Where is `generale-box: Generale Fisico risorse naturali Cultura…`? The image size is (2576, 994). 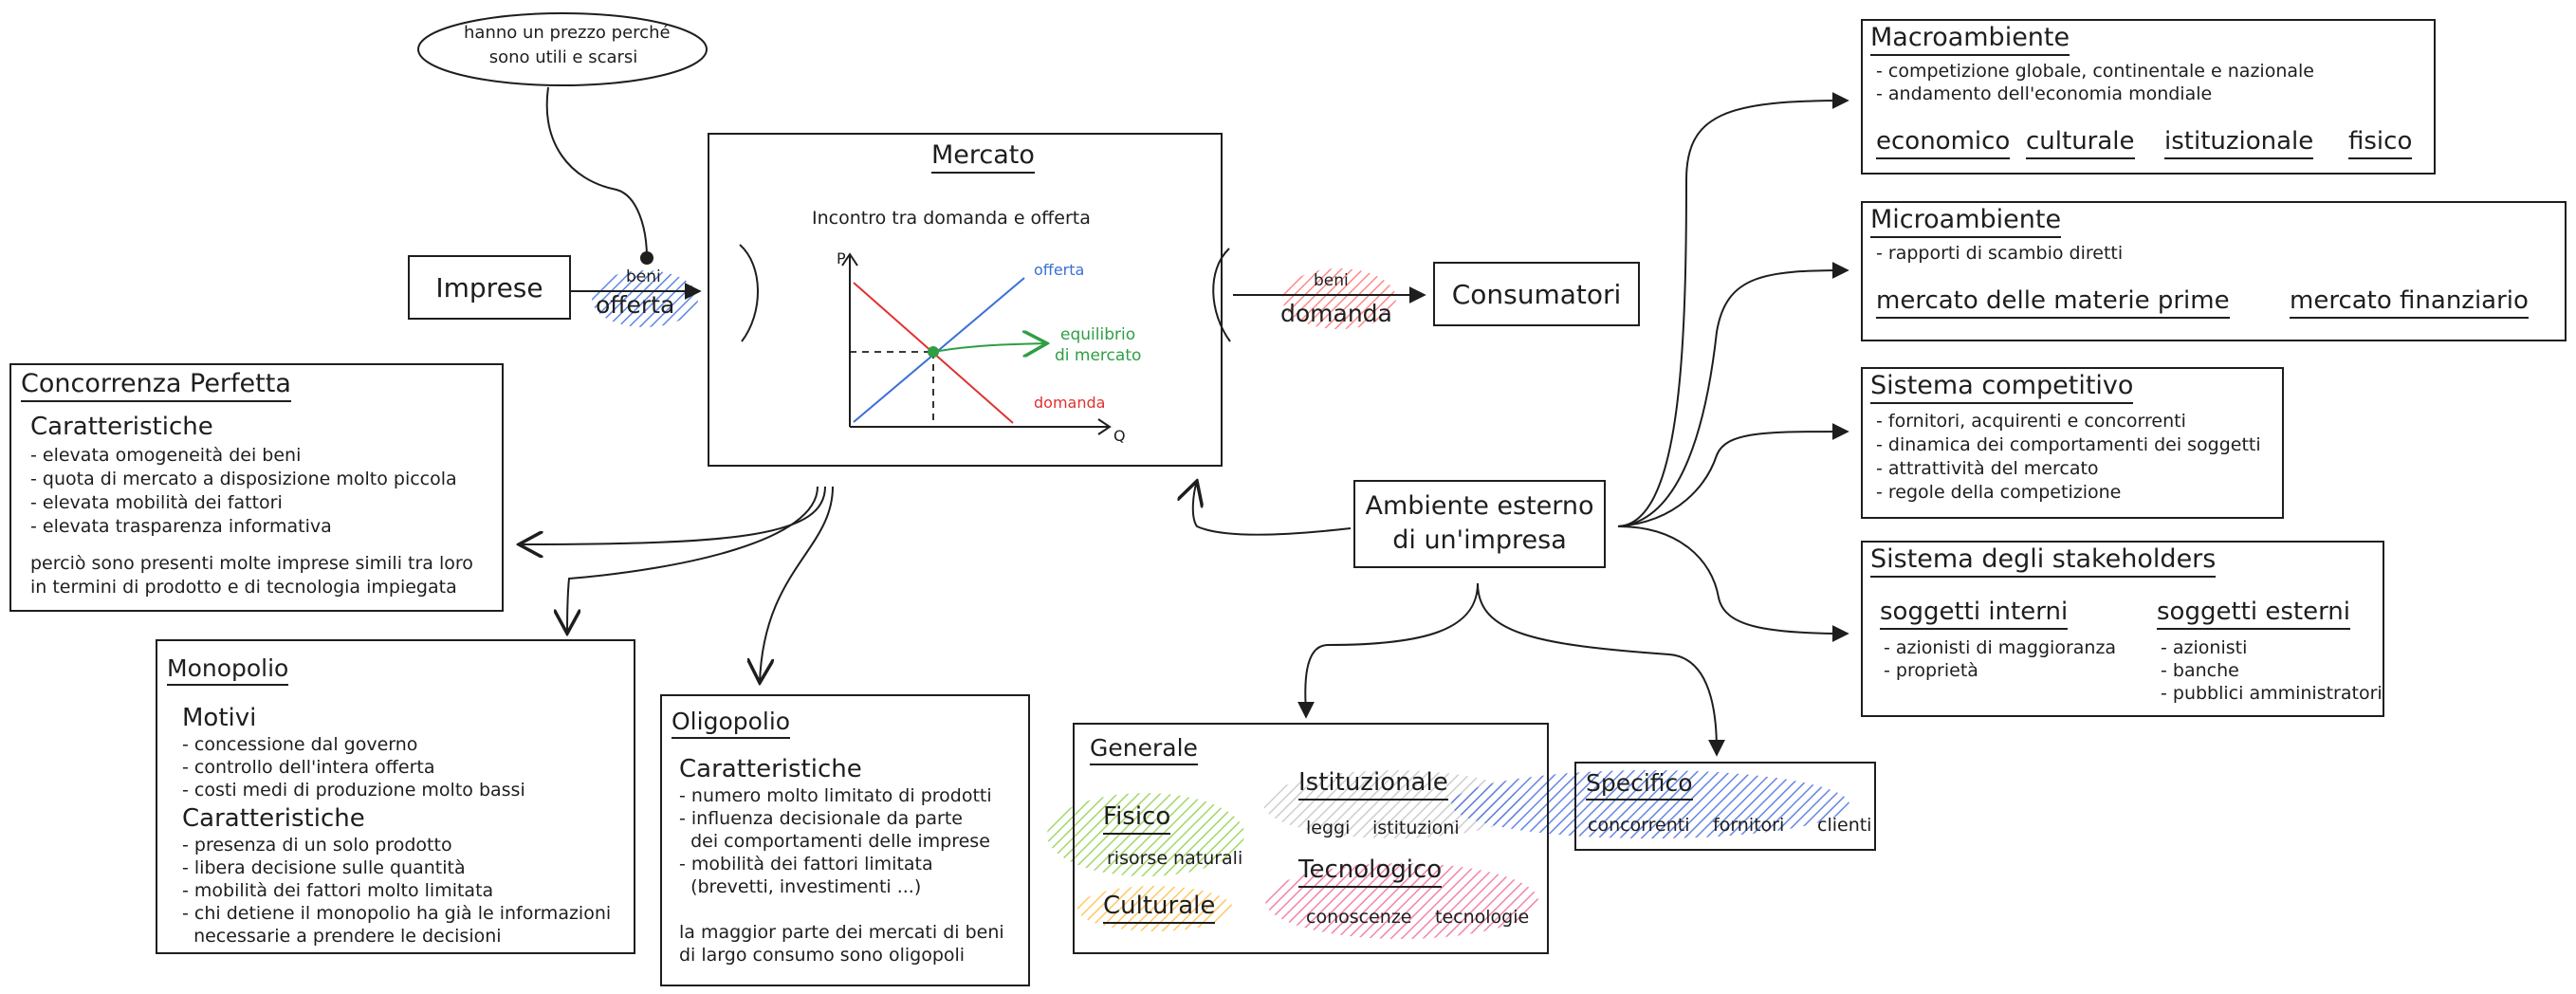 generale-box: Generale Fisico risorse naturali Cultura… is located at coordinates (1311, 838).